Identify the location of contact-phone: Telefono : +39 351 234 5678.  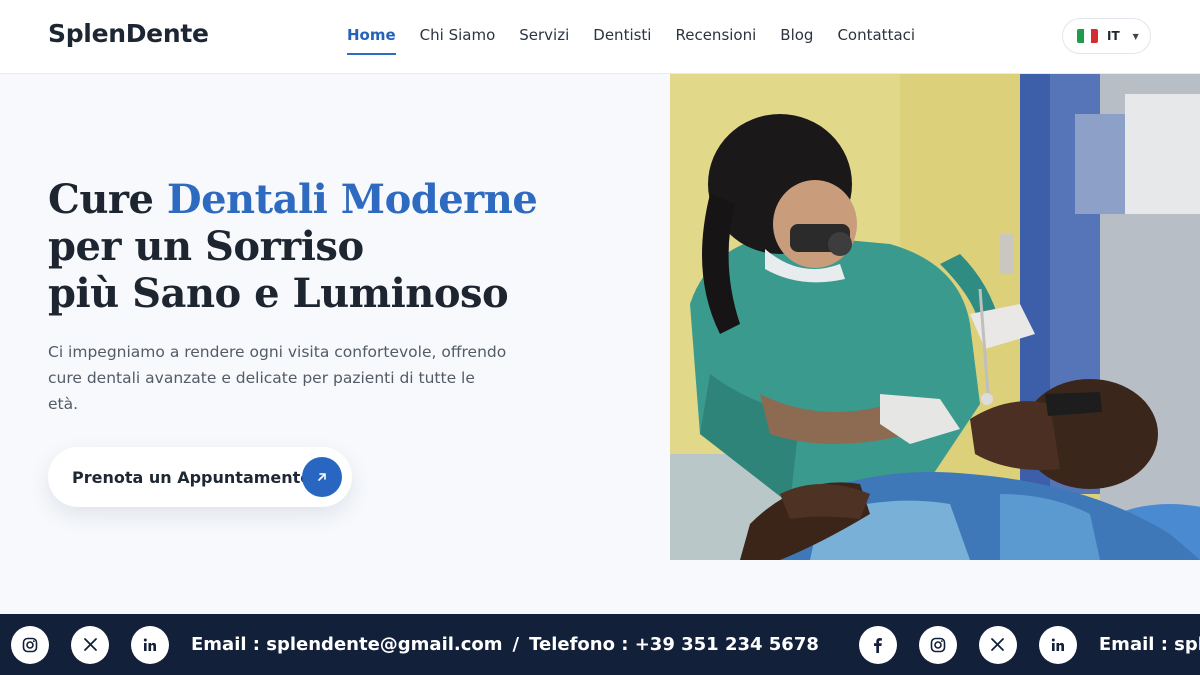
(674, 644).